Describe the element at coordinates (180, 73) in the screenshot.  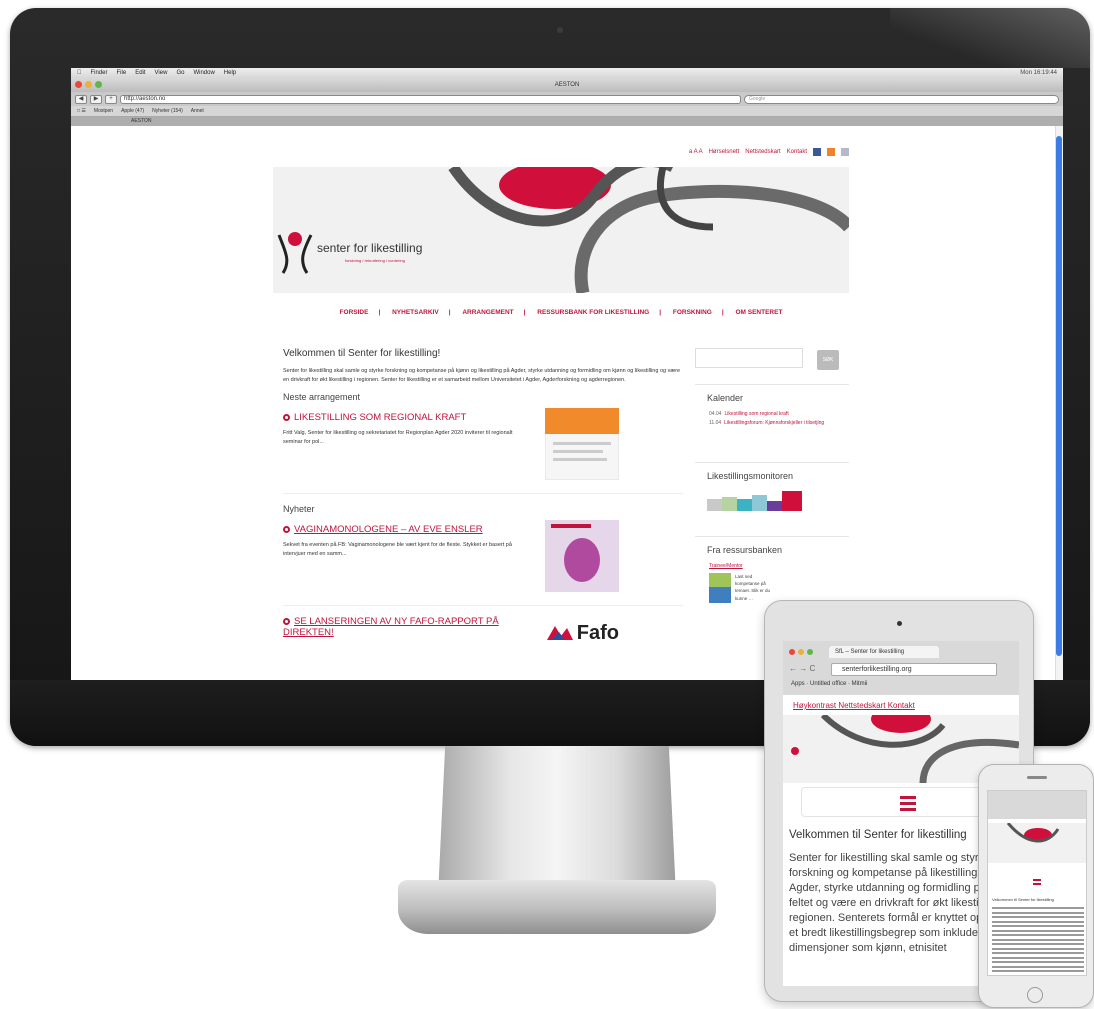
I see `menu-go: Go` at that location.